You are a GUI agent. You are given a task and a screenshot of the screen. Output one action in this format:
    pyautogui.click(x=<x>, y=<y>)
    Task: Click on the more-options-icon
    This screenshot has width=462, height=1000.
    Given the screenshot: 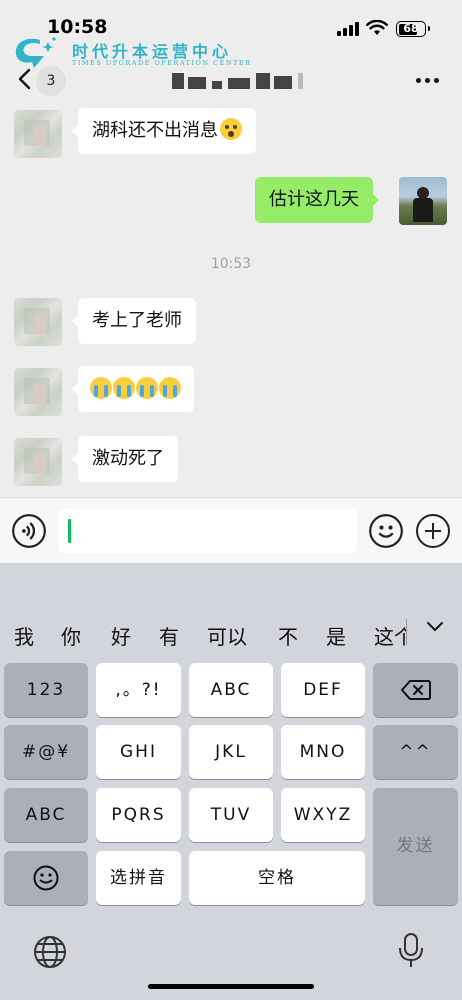 What is the action you would take?
    pyautogui.click(x=428, y=81)
    